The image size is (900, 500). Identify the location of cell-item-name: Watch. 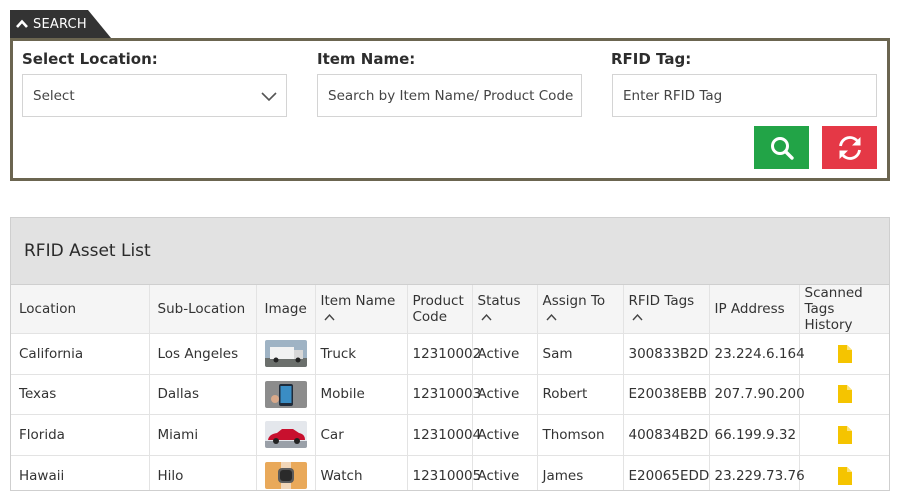
(361, 472).